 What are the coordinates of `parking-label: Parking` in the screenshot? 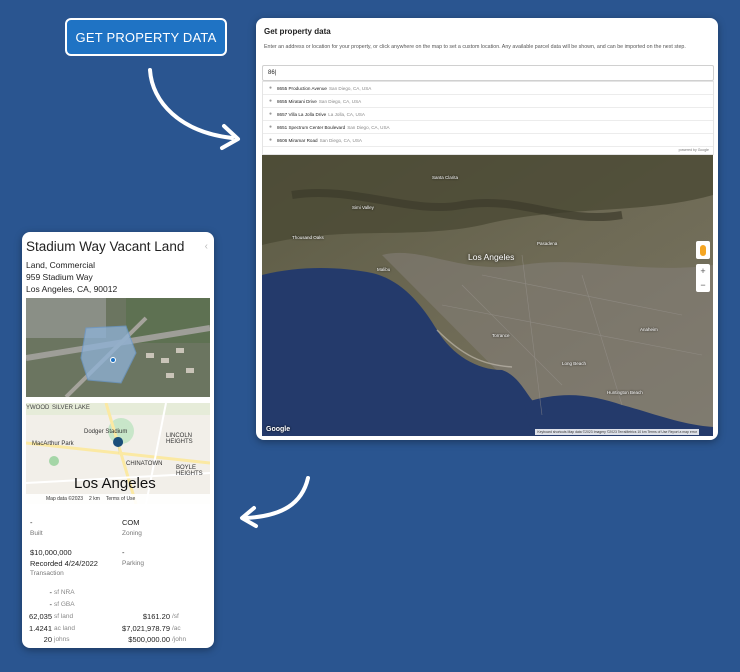 It's located at (133, 563).